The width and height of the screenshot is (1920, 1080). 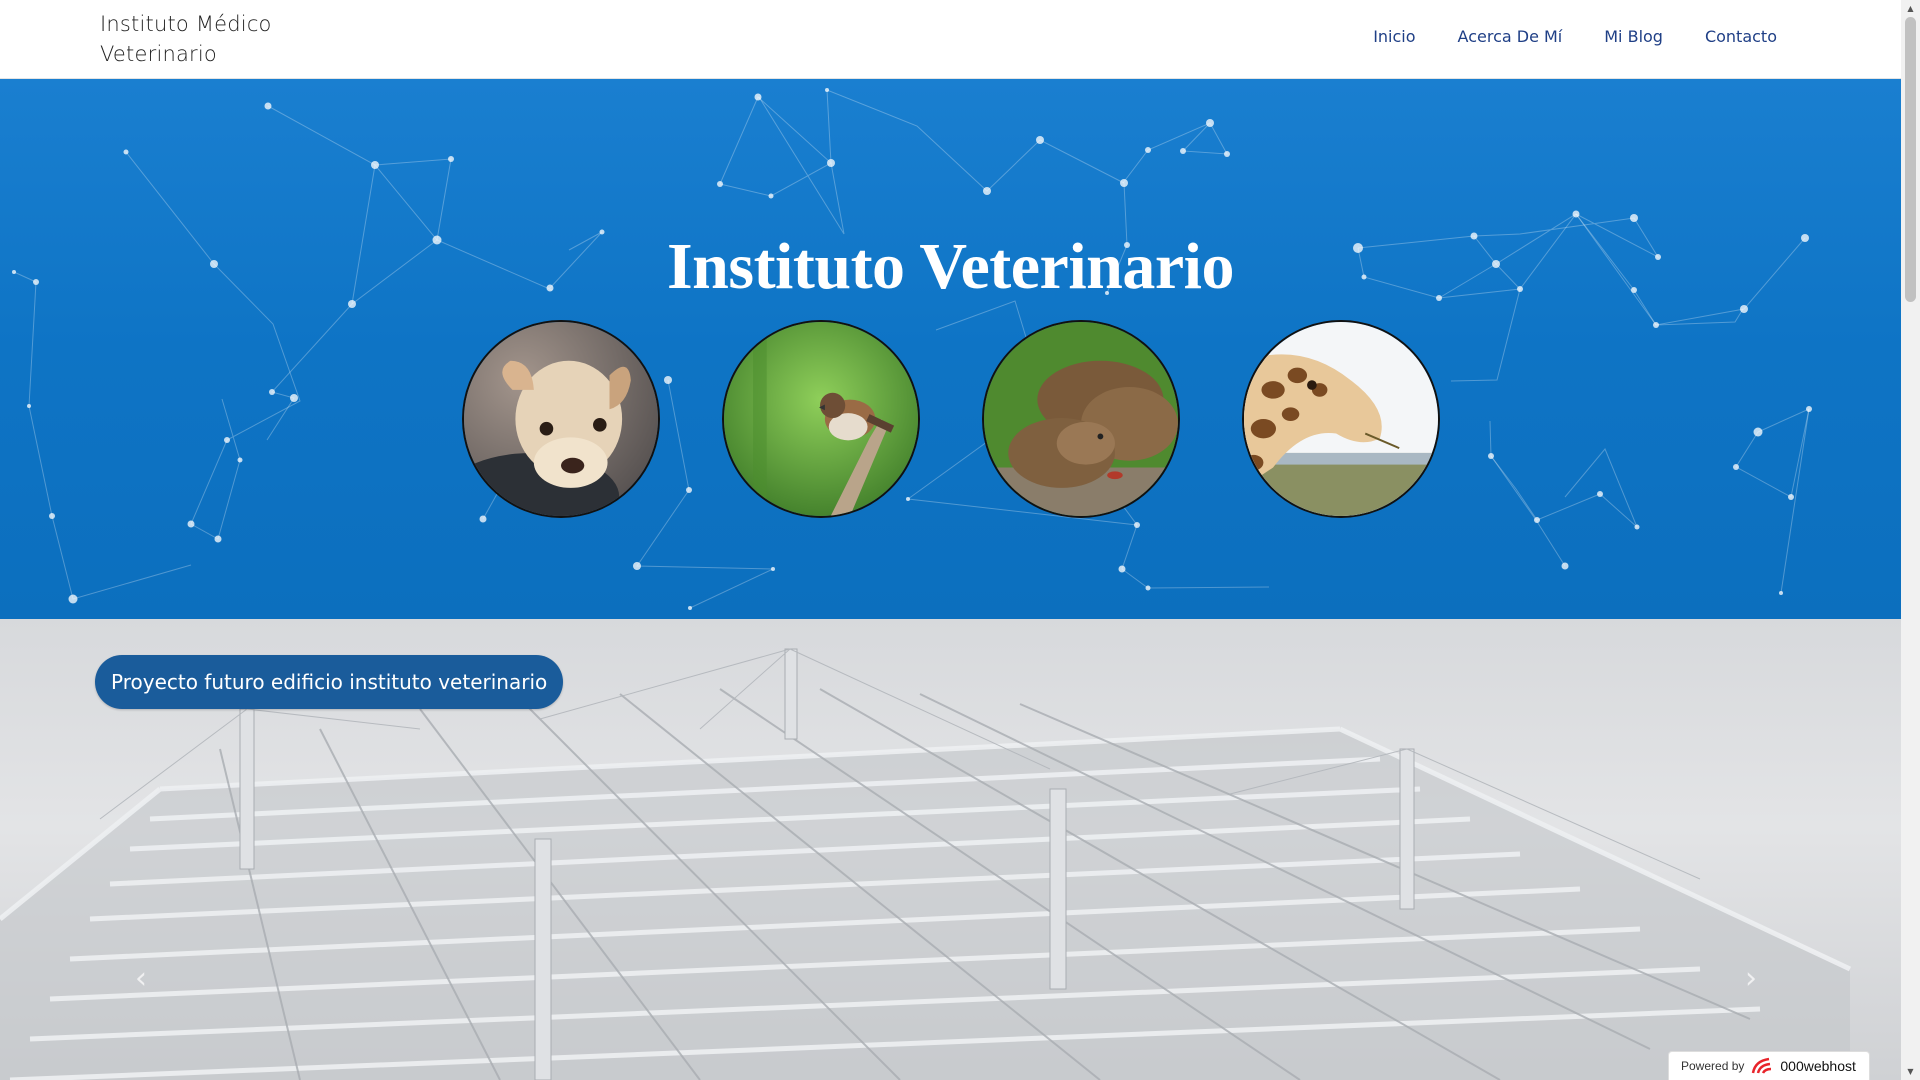 I want to click on carousel-next-button: ›, so click(x=1751, y=978).